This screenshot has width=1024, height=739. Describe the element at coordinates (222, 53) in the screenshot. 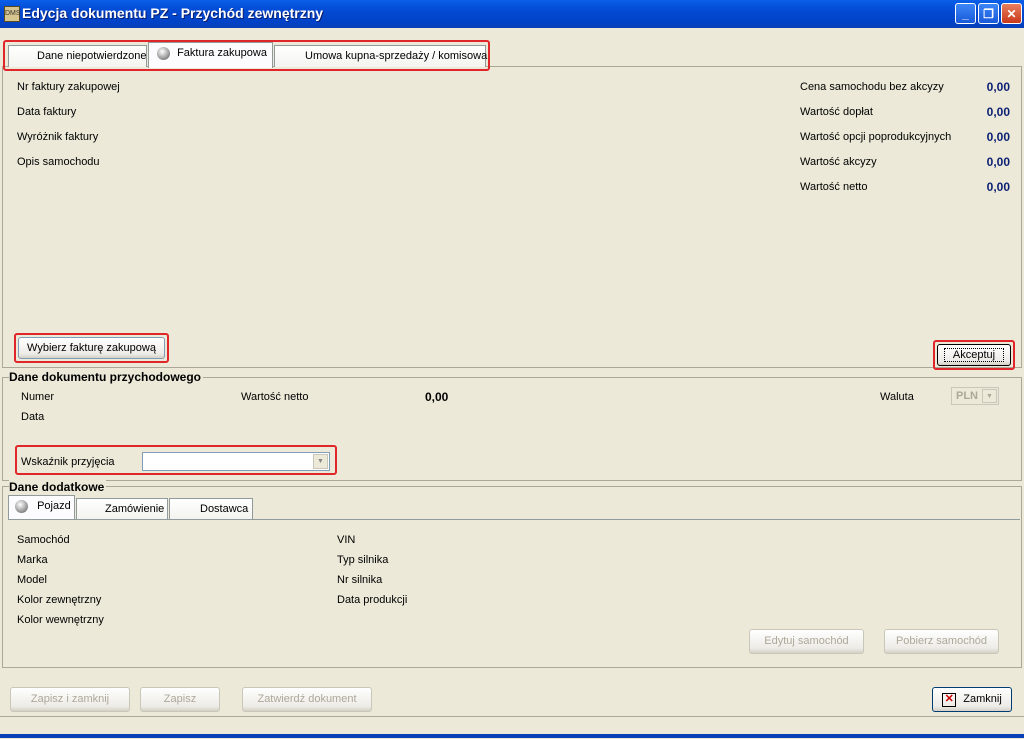

I see `tab-label: Faktura zakupowa` at that location.